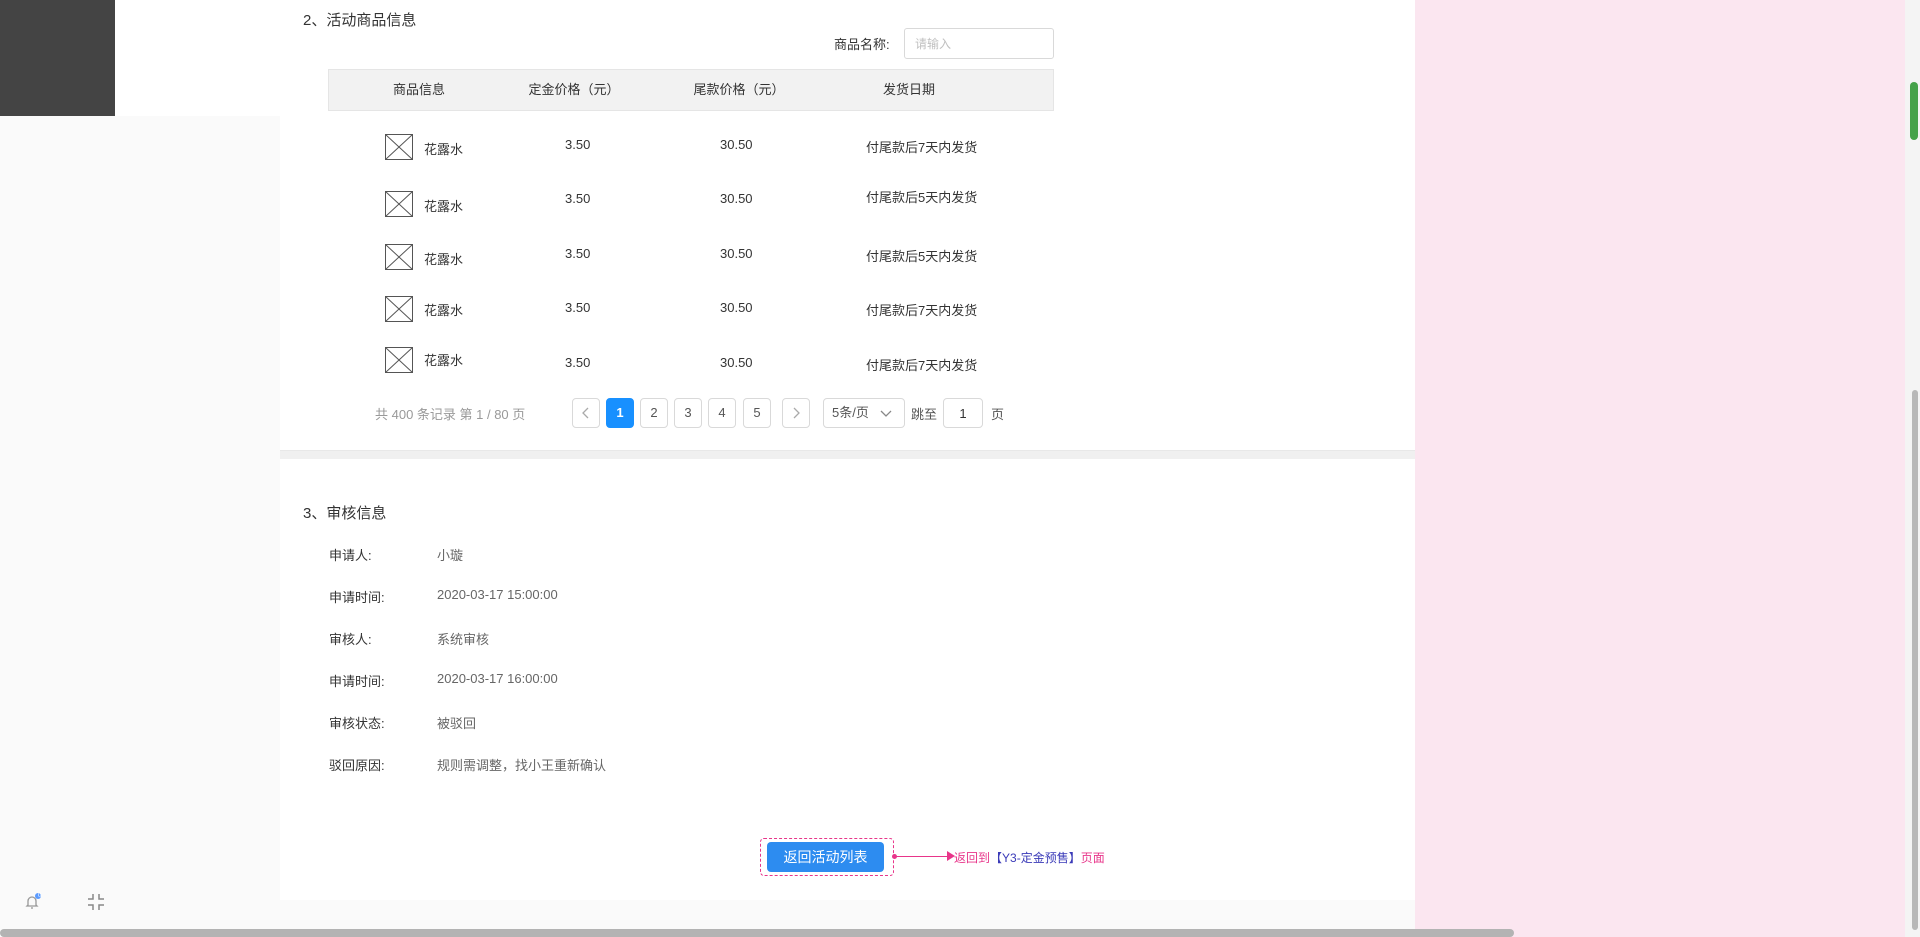 This screenshot has height=937, width=1920. I want to click on section-divider, so click(847, 454).